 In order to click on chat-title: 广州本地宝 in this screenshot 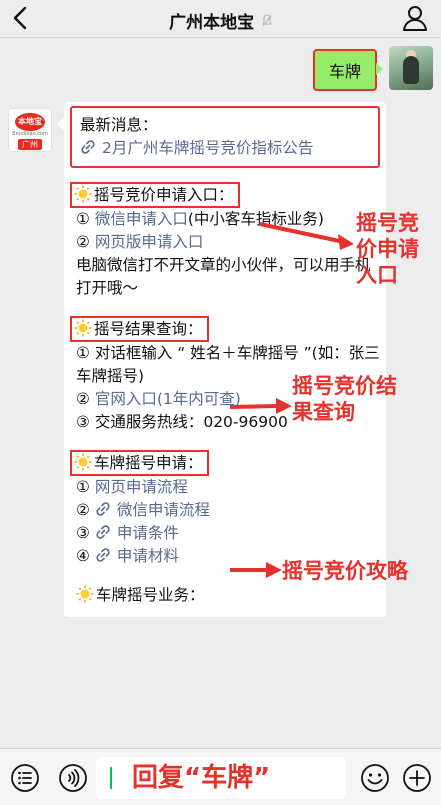, I will do `click(212, 23)`.